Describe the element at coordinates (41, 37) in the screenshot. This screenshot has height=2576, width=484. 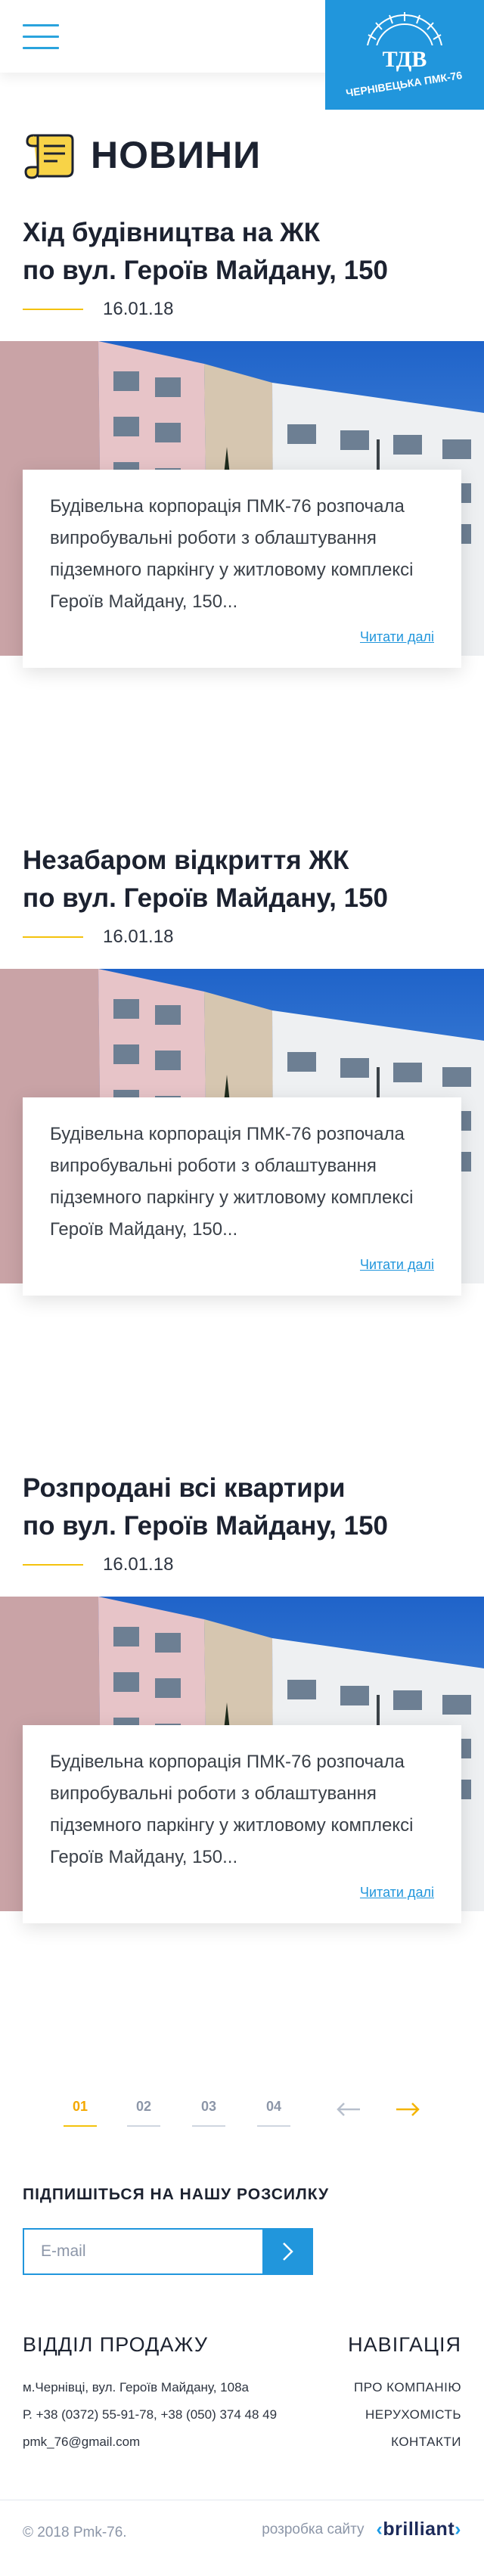
I see `menu-burger-icon` at that location.